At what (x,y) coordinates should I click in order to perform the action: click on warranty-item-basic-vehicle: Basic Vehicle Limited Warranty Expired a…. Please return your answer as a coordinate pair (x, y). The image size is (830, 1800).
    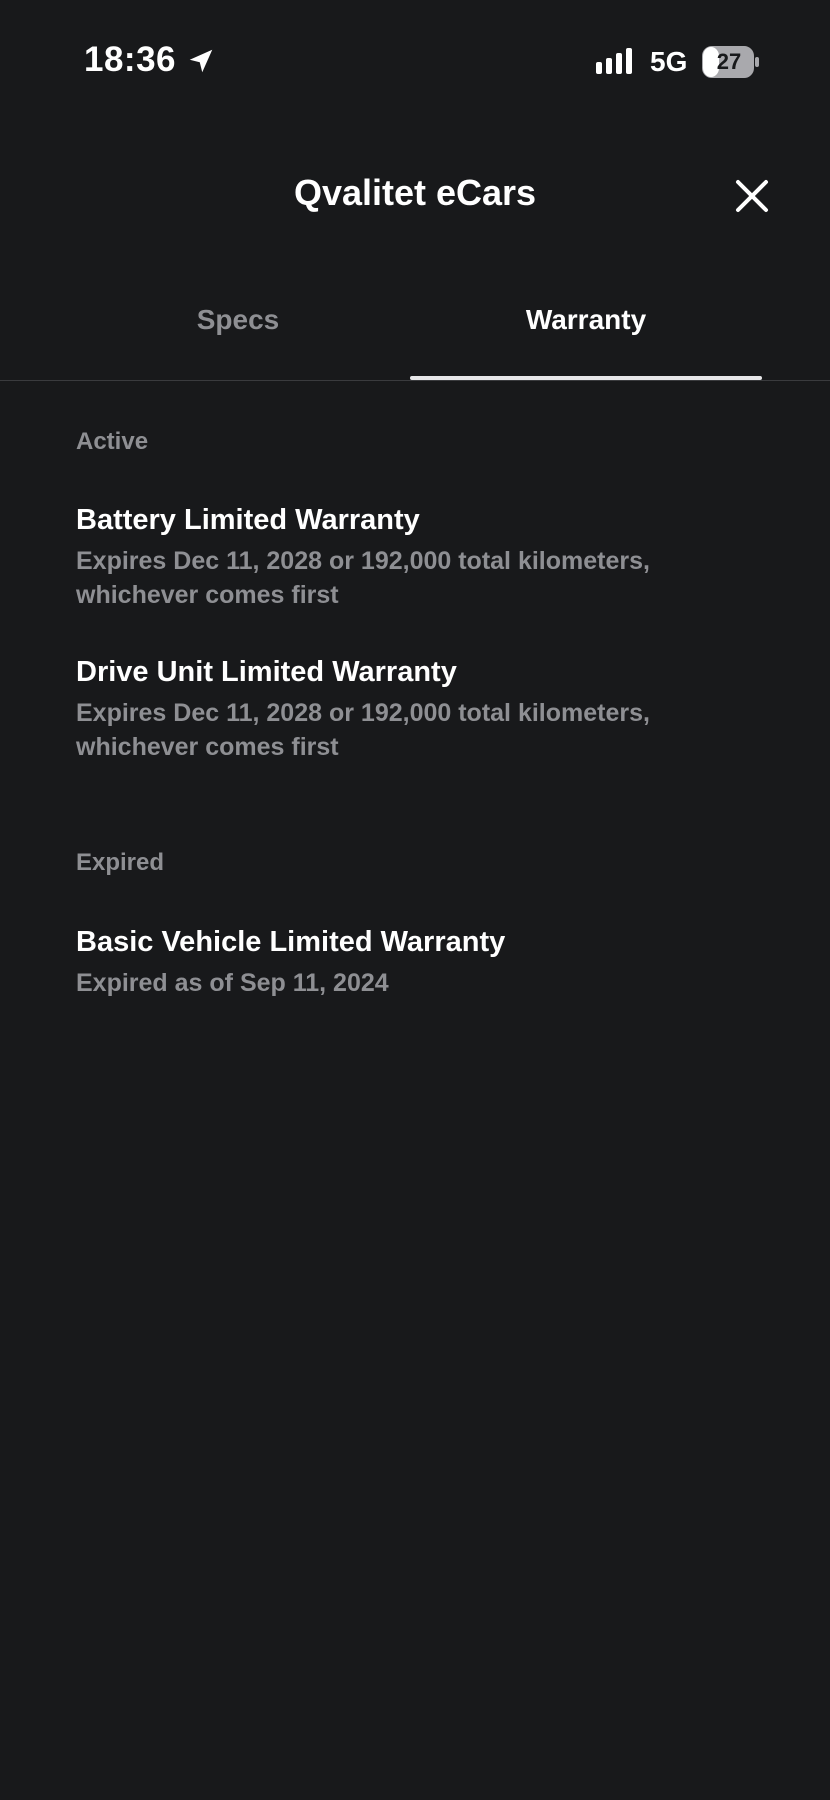
    Looking at the image, I should click on (426, 961).